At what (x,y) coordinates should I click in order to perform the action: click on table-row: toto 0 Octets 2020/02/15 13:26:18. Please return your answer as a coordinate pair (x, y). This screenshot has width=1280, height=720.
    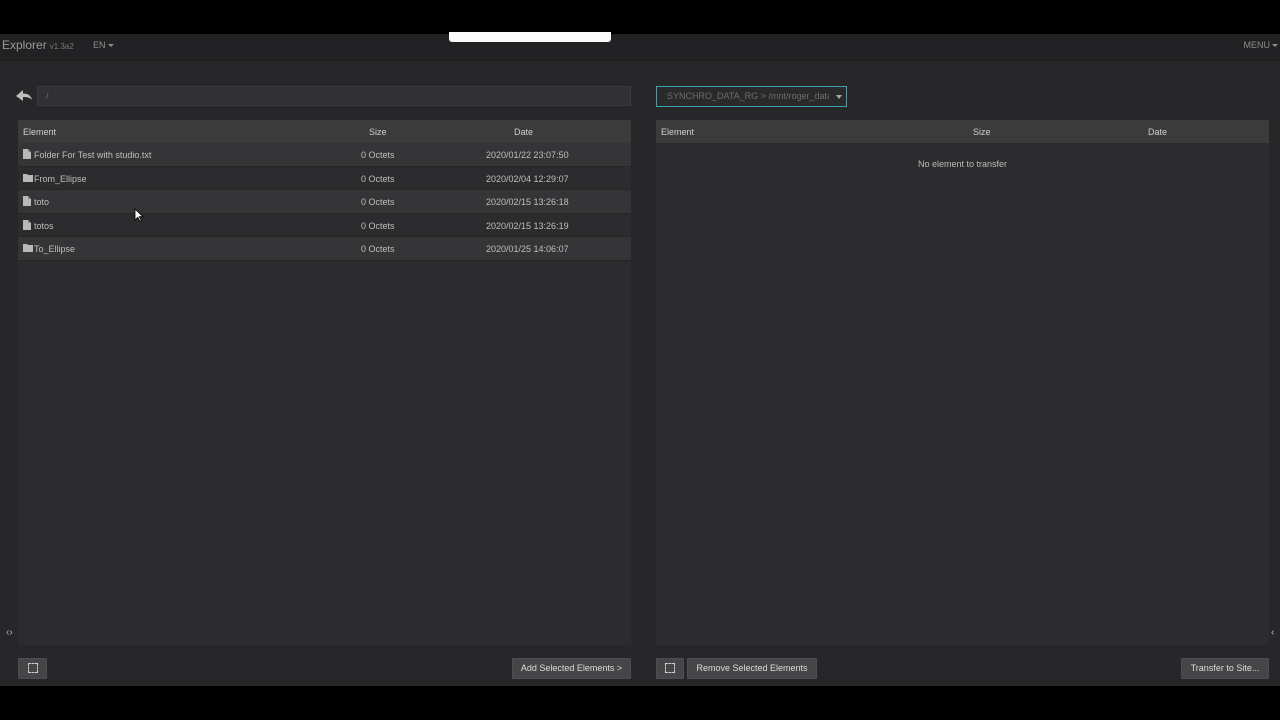
    Looking at the image, I should click on (324, 202).